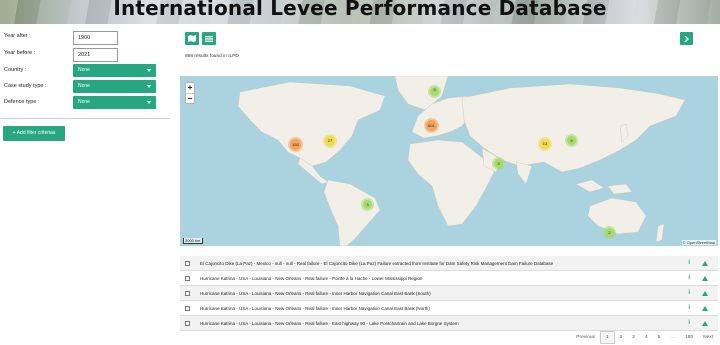 Image resolution: width=720 pixels, height=345 pixels. Describe the element at coordinates (95, 55) in the screenshot. I see `year-before-input` at that location.